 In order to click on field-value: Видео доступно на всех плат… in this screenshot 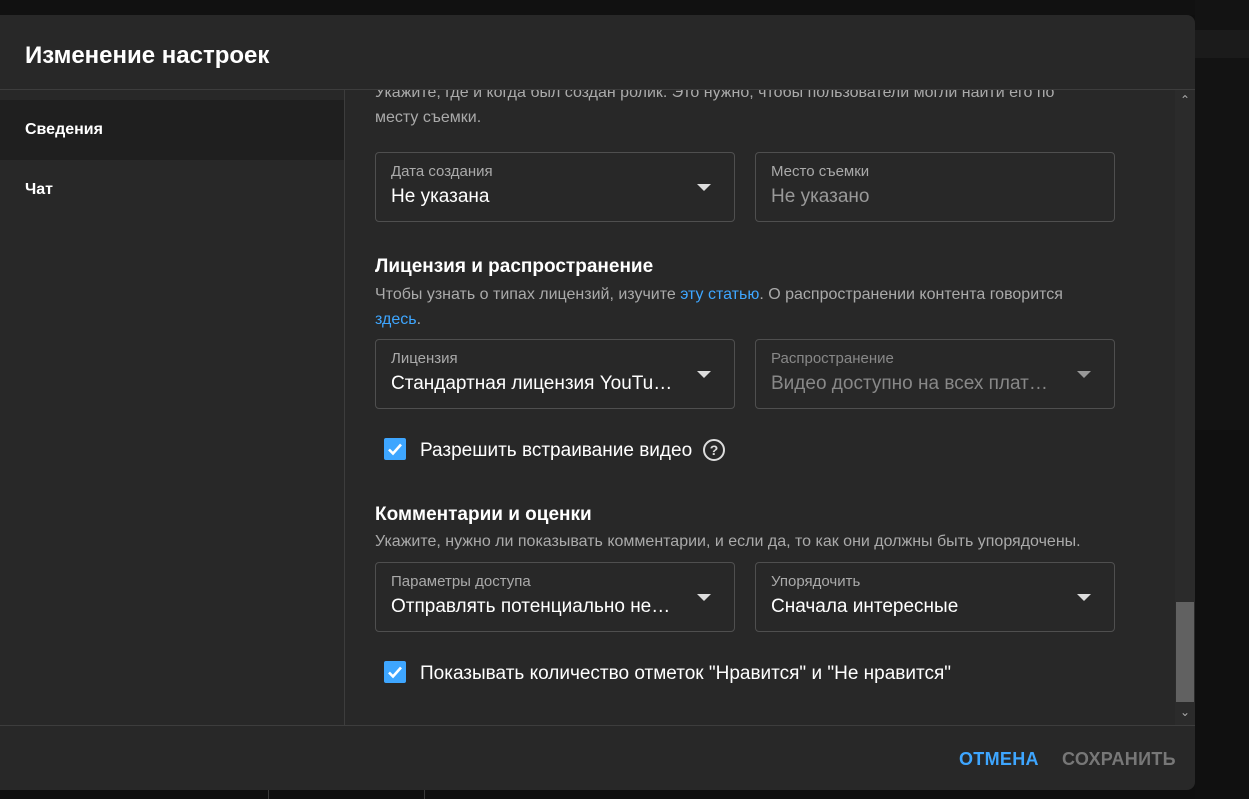, I will do `click(909, 383)`.